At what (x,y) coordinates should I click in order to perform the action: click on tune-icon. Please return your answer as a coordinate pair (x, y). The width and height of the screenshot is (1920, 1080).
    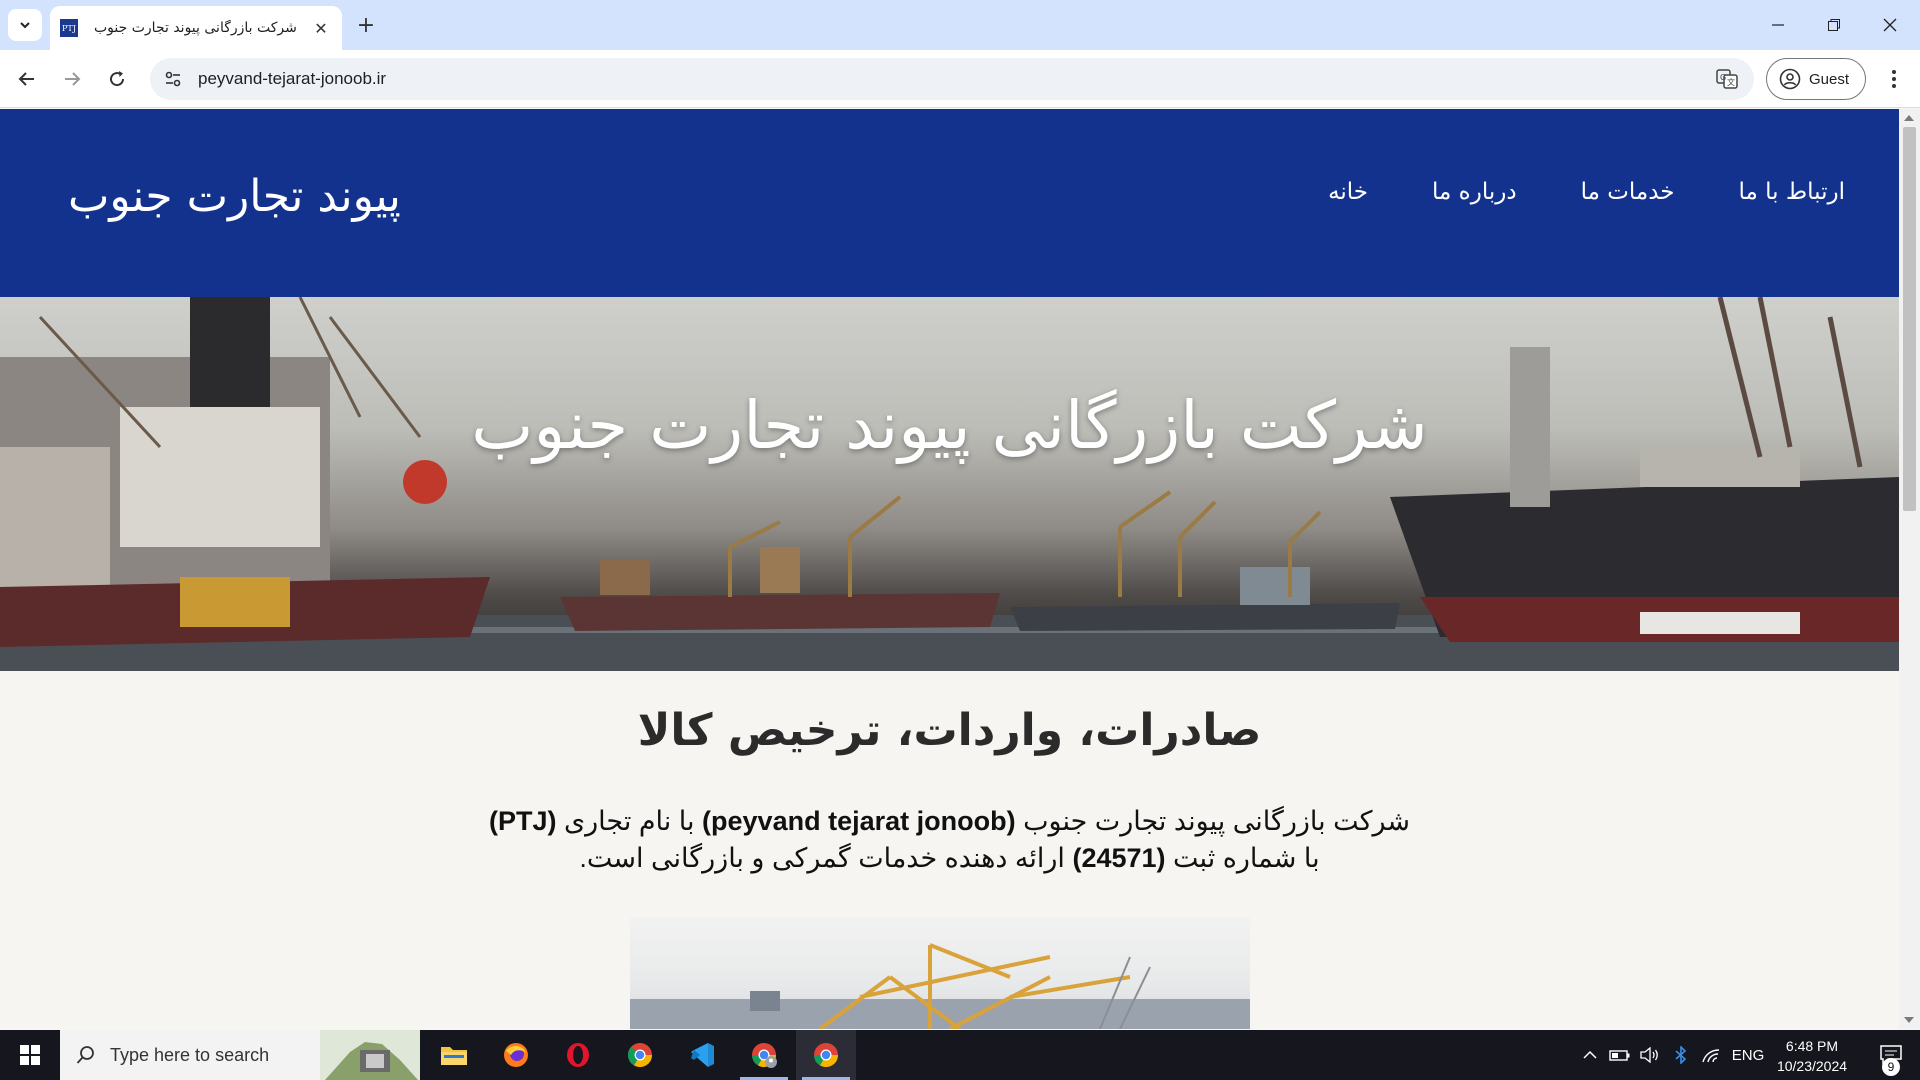
    Looking at the image, I should click on (173, 79).